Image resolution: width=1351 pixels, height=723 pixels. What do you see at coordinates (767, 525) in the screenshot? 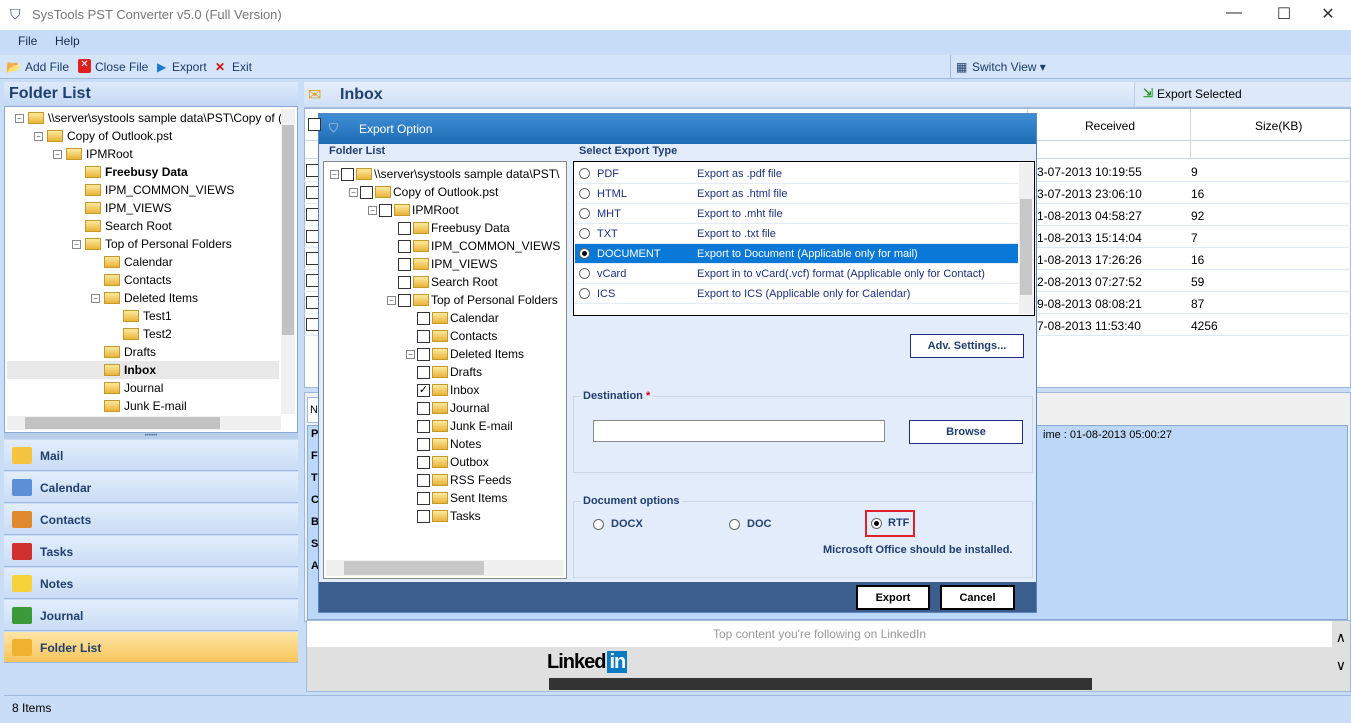
I see `doc-option: DOC` at bounding box center [767, 525].